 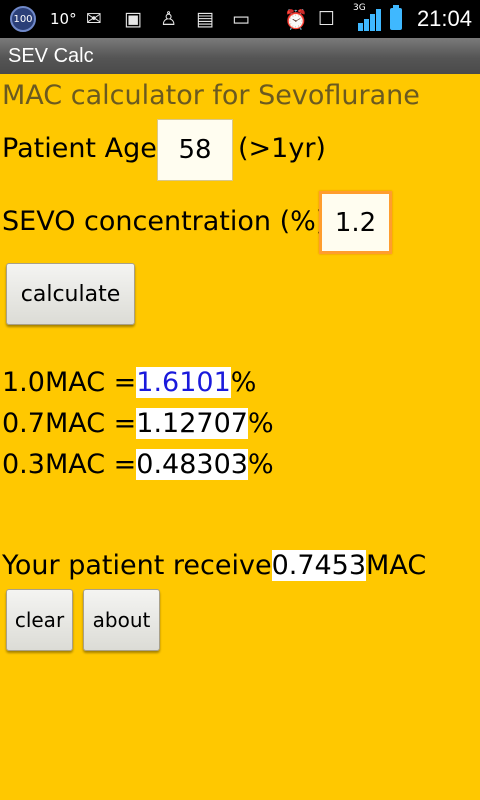 I want to click on sevo-concentration-label: SEVO concentration (%), so click(x=164, y=221).